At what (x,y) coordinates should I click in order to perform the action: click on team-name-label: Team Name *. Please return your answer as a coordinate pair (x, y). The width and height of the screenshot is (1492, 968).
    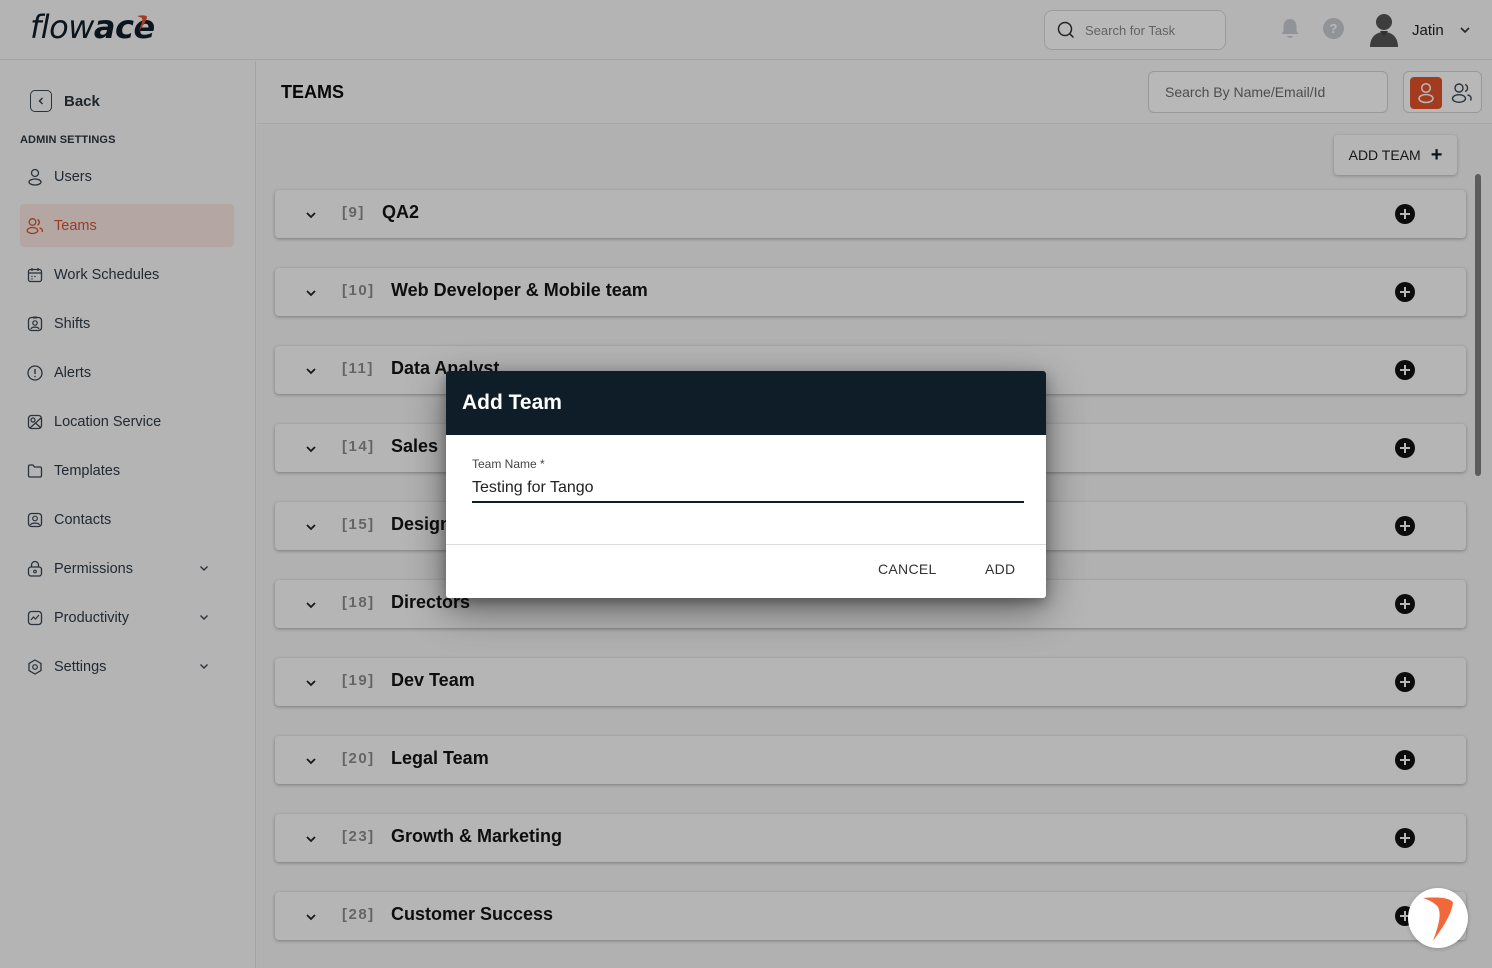
    Looking at the image, I should click on (508, 464).